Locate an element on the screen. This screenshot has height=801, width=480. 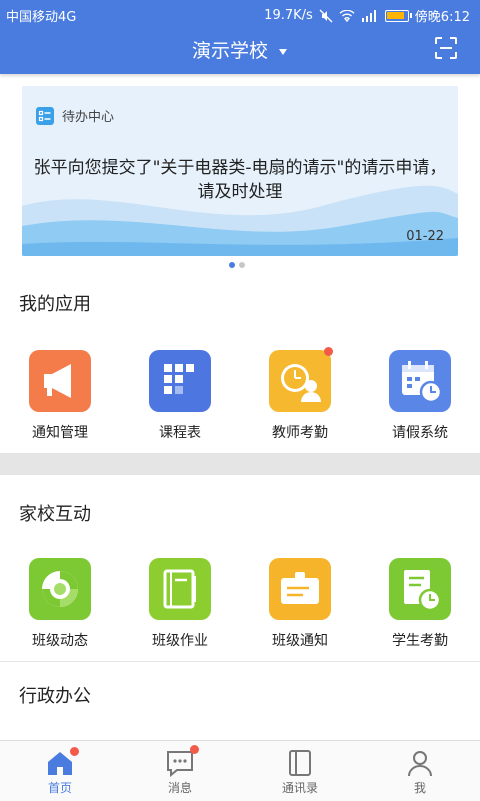
app-label: 班级动态 is located at coordinates (60, 641).